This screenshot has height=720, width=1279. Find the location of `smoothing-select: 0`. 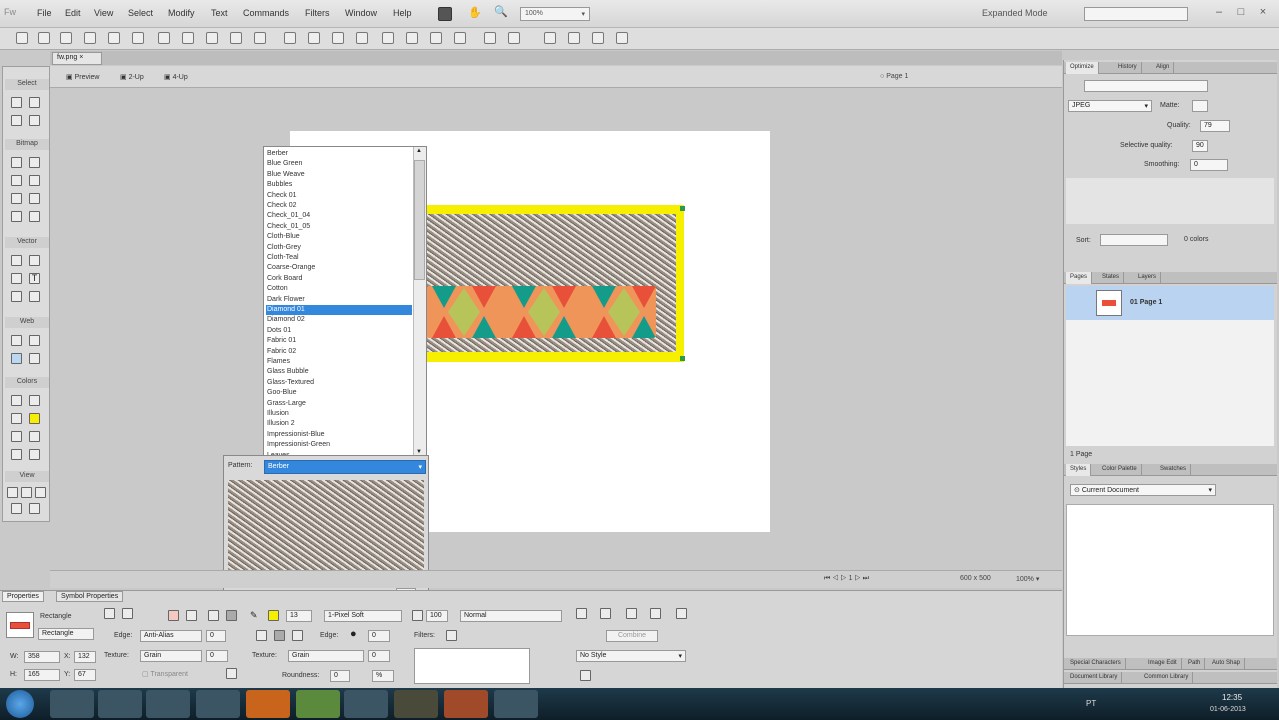

smoothing-select: 0 is located at coordinates (1209, 165).